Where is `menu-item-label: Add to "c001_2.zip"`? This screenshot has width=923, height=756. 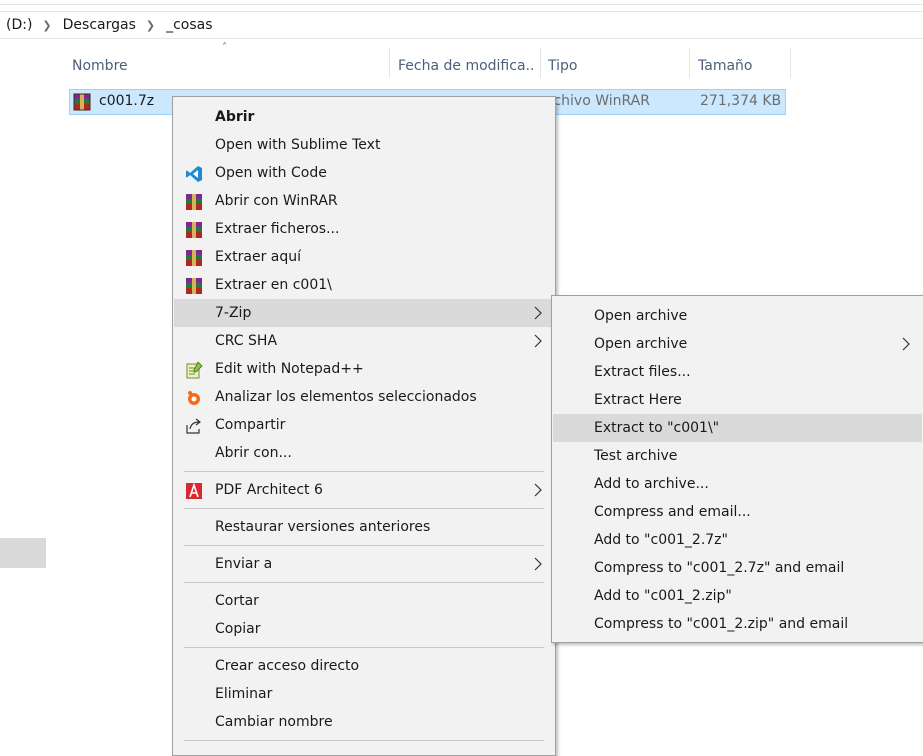 menu-item-label: Add to "c001_2.zip" is located at coordinates (663, 596).